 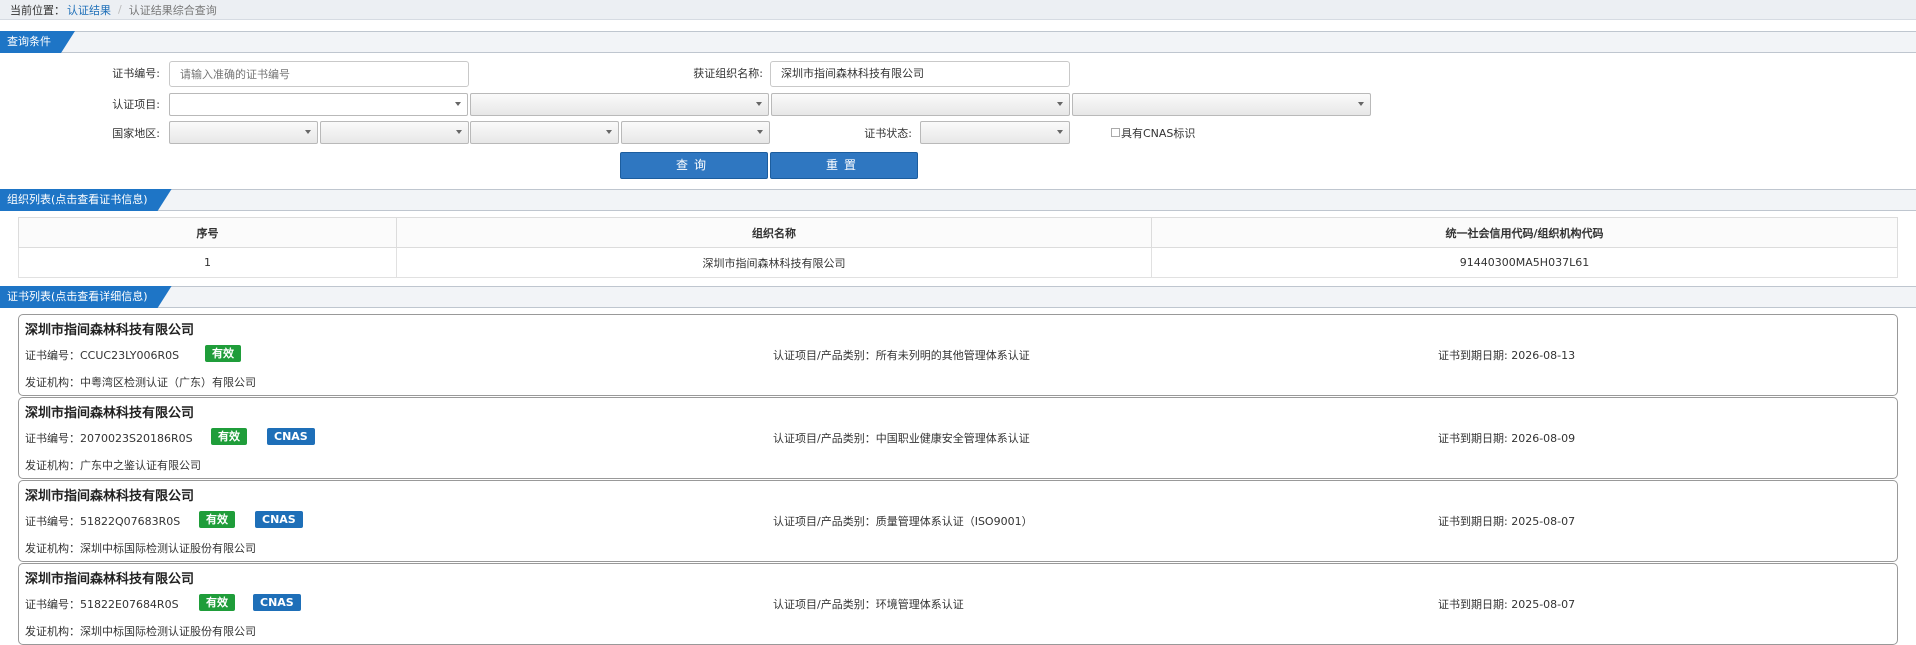 What do you see at coordinates (958, 42) in the screenshot?
I see `query-section-header: 查询条件` at bounding box center [958, 42].